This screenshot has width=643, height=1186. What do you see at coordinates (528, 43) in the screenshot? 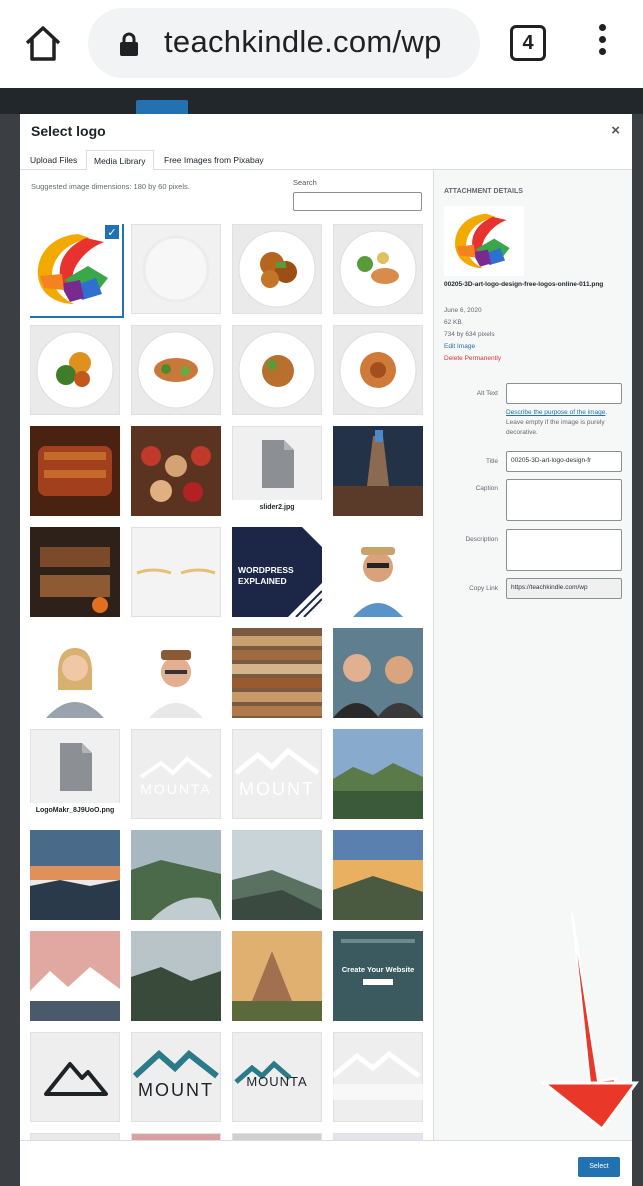
I see `tab-switcher-button: 4` at bounding box center [528, 43].